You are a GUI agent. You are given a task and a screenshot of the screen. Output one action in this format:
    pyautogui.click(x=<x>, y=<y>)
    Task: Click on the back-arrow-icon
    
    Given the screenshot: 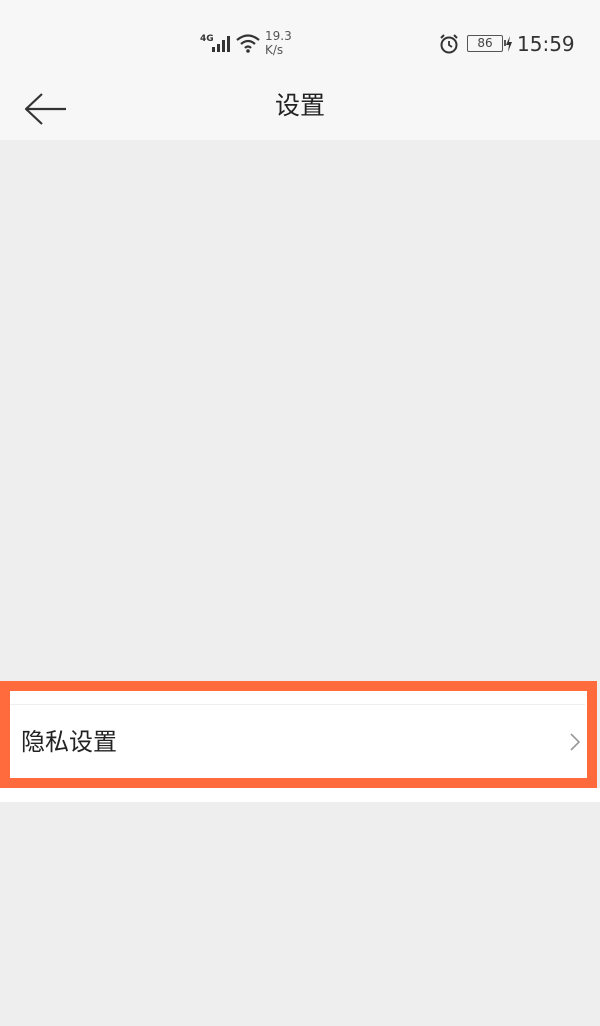 What is the action you would take?
    pyautogui.click(x=45, y=109)
    